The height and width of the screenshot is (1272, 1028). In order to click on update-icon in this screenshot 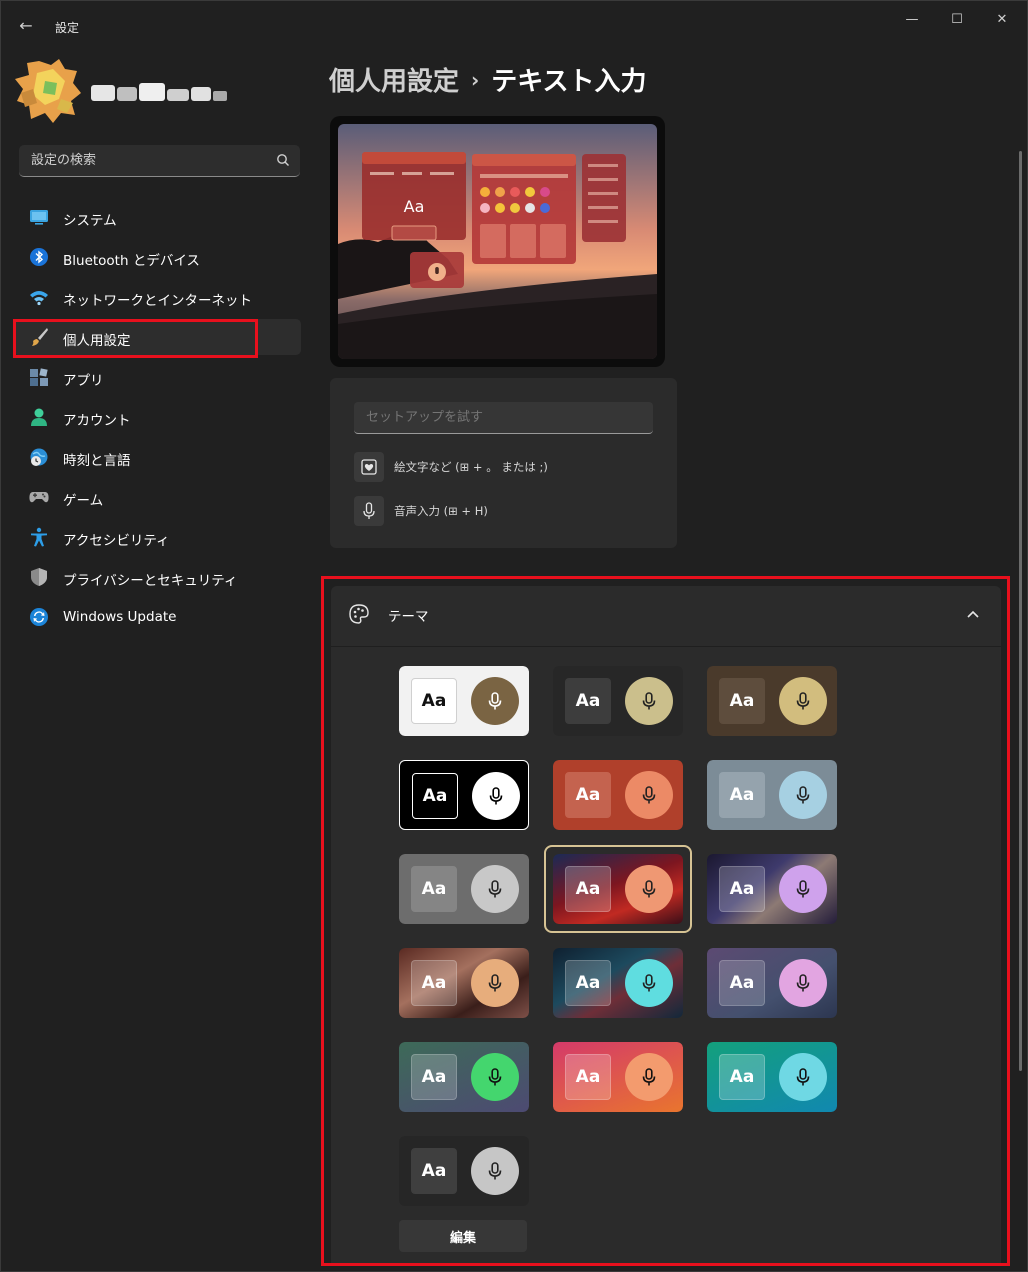, I will do `click(39, 617)`.